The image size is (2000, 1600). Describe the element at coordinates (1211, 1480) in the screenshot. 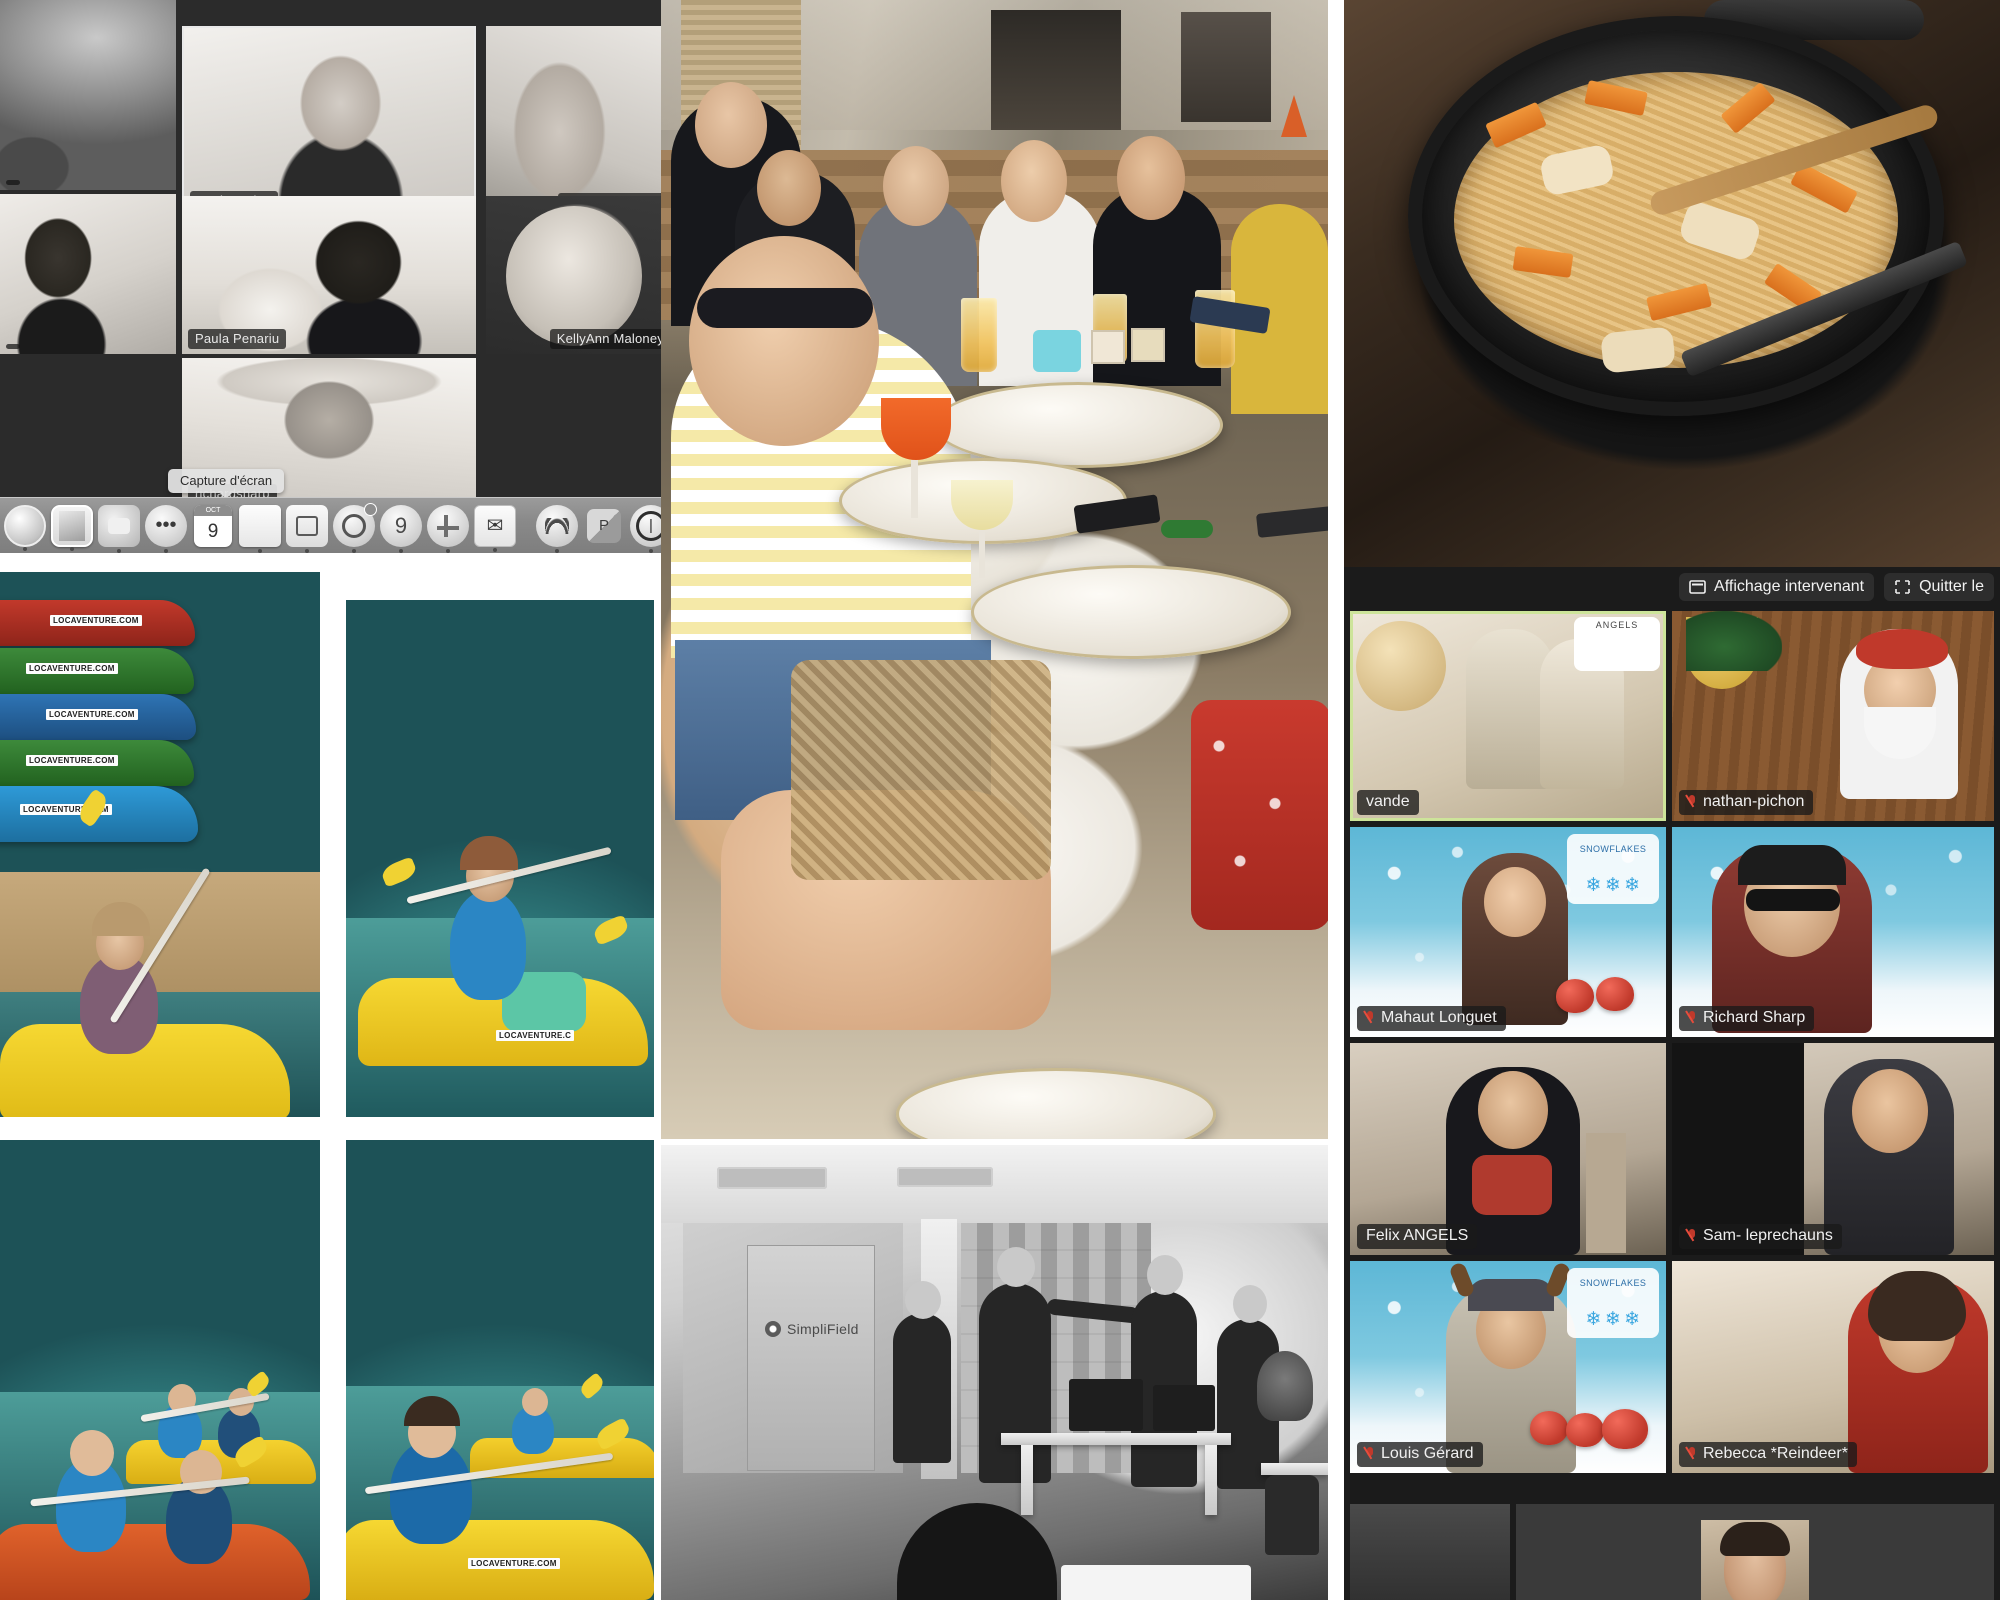

I see `desk-leg` at that location.